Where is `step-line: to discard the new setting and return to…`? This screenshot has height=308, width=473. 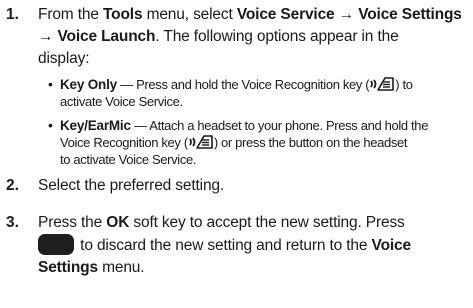
step-line: to discard the new setting and return to… is located at coordinates (254, 245).